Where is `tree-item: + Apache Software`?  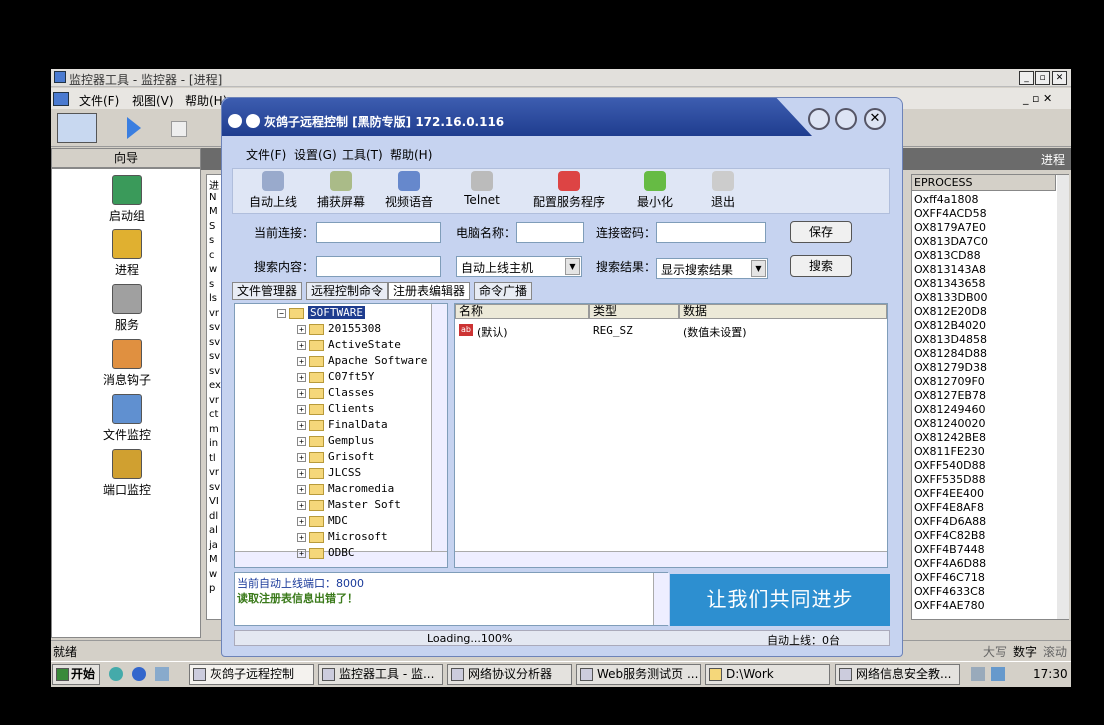
tree-item: + Apache Software is located at coordinates (362, 362).